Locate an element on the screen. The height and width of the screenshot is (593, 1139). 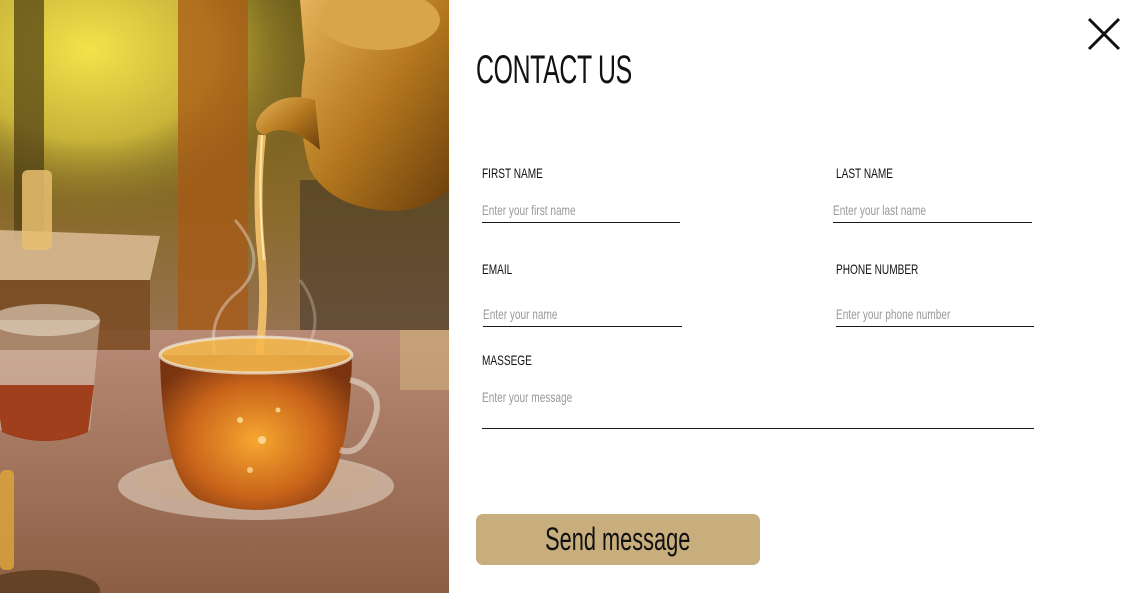
phone-field: Enter your phone number is located at coordinates (935, 314).